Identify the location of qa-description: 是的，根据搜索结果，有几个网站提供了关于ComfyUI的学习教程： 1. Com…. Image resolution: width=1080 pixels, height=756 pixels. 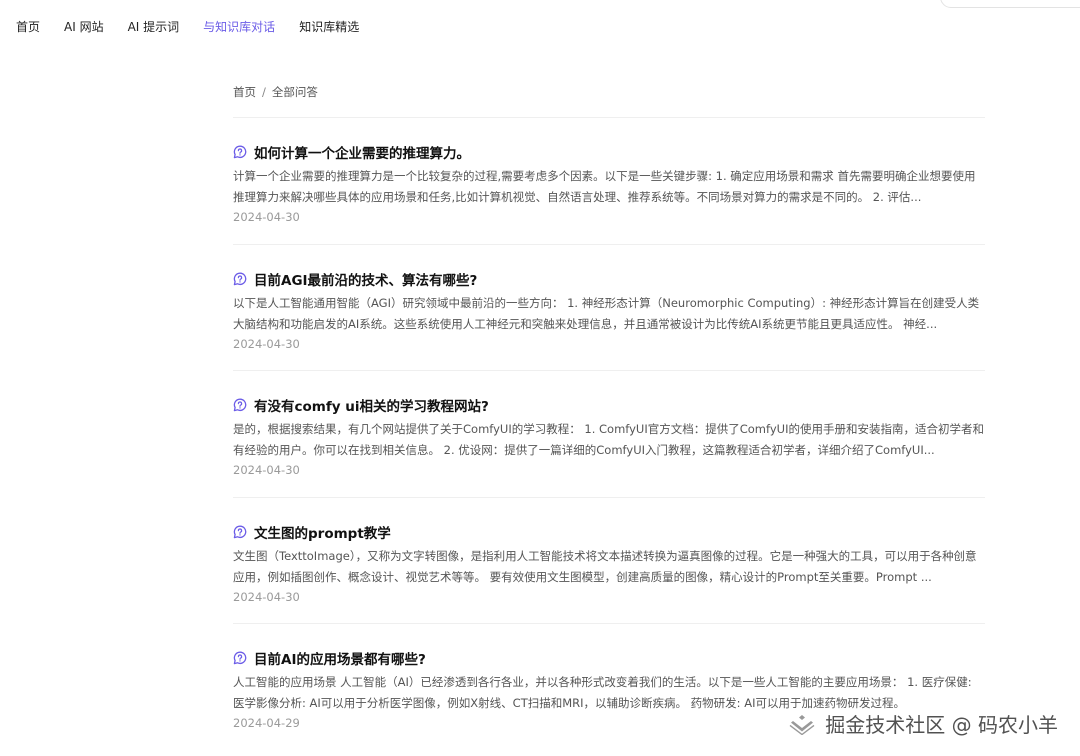
(608, 439).